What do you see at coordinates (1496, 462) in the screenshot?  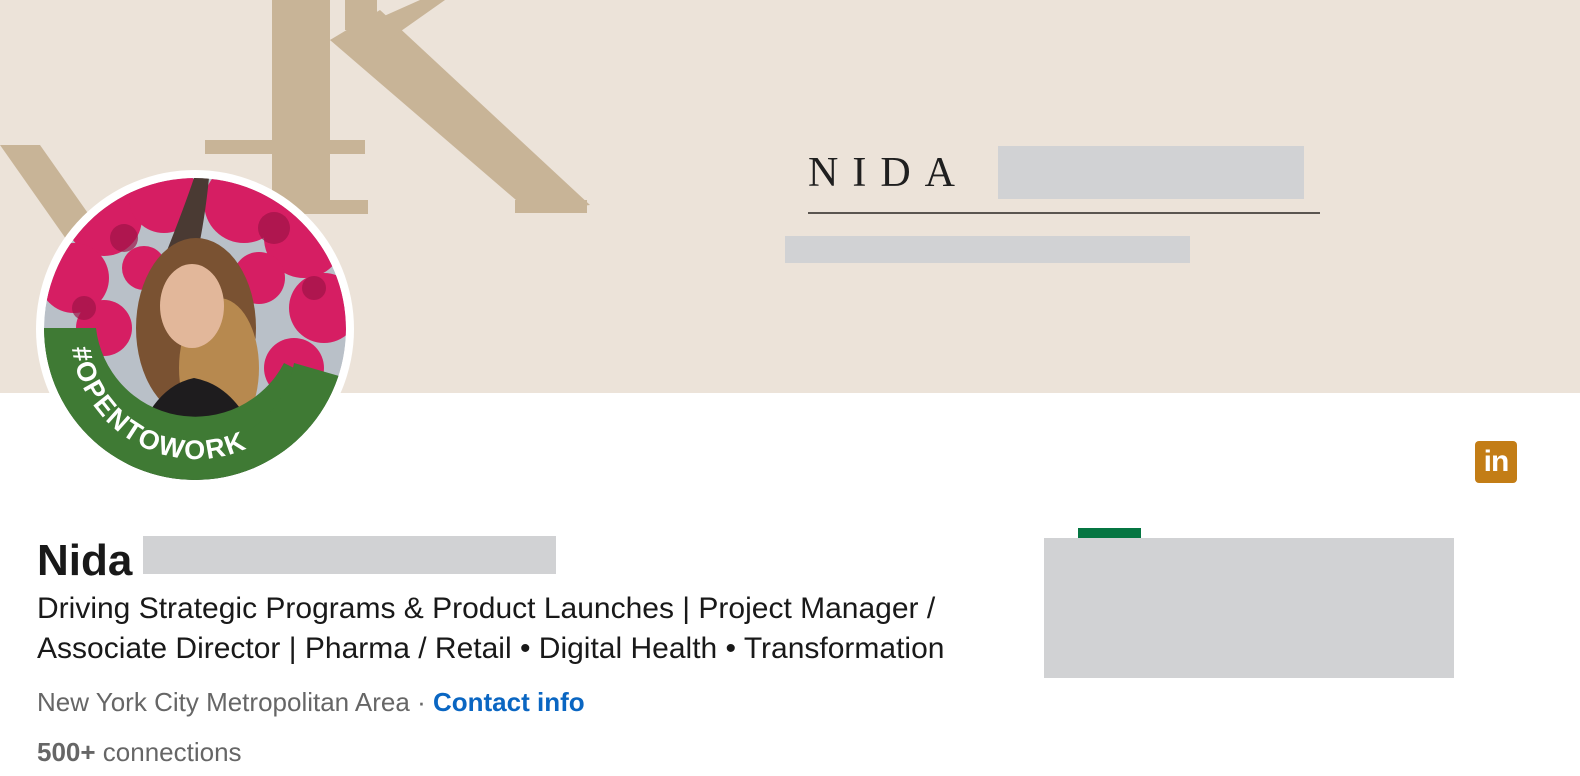 I see `linkedin-icon: in` at bounding box center [1496, 462].